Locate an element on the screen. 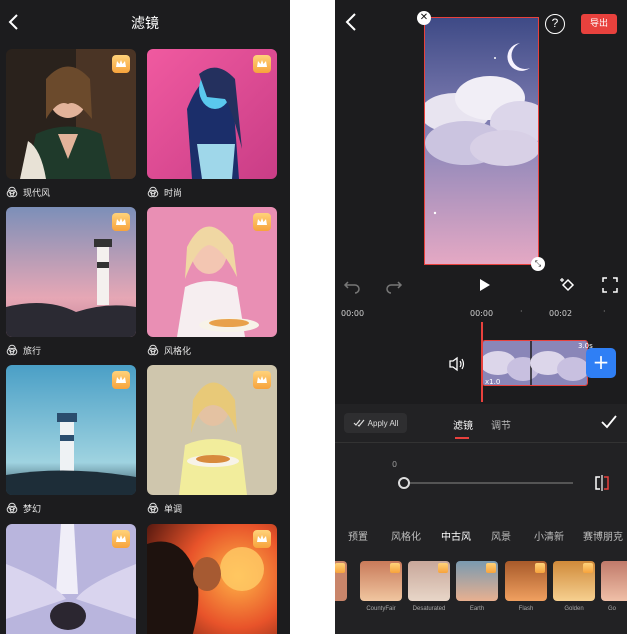 This screenshot has width=627, height=634. volume-icon is located at coordinates (457, 364).